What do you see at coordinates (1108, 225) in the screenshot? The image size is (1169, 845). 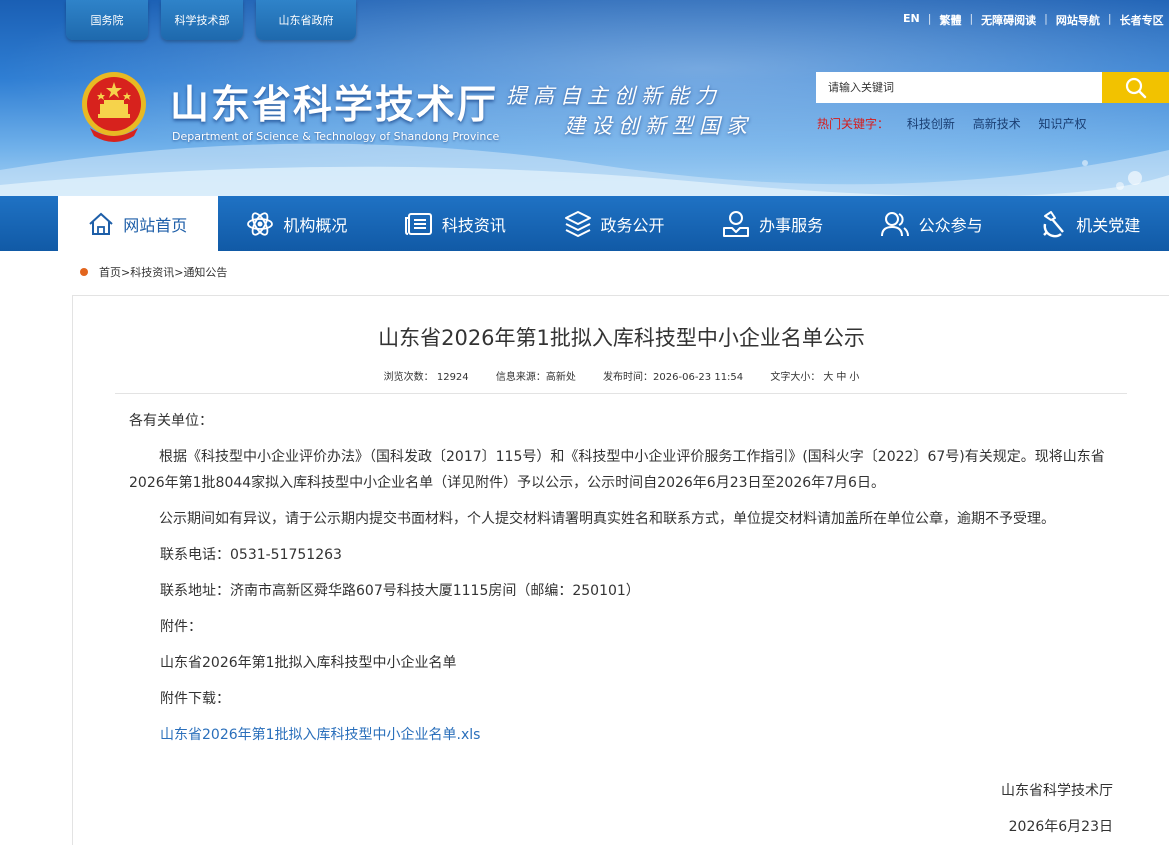 I see `nav-label: 机关党建` at bounding box center [1108, 225].